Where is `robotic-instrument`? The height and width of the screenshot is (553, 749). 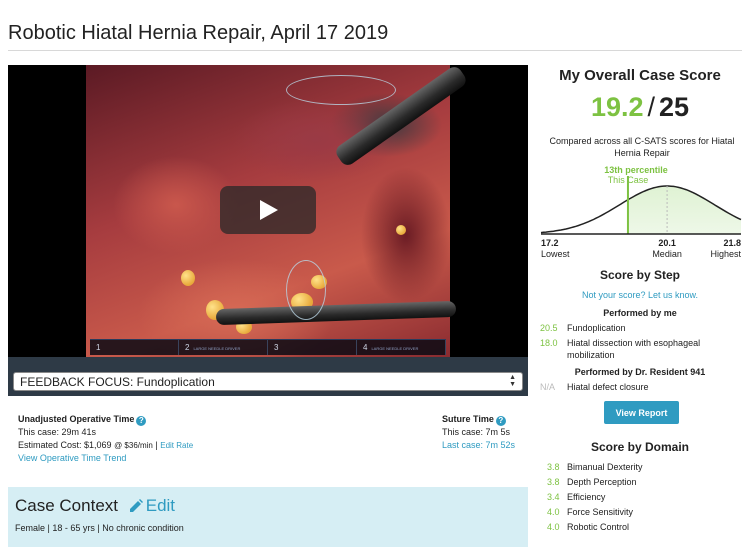 robotic-instrument is located at coordinates (336, 313).